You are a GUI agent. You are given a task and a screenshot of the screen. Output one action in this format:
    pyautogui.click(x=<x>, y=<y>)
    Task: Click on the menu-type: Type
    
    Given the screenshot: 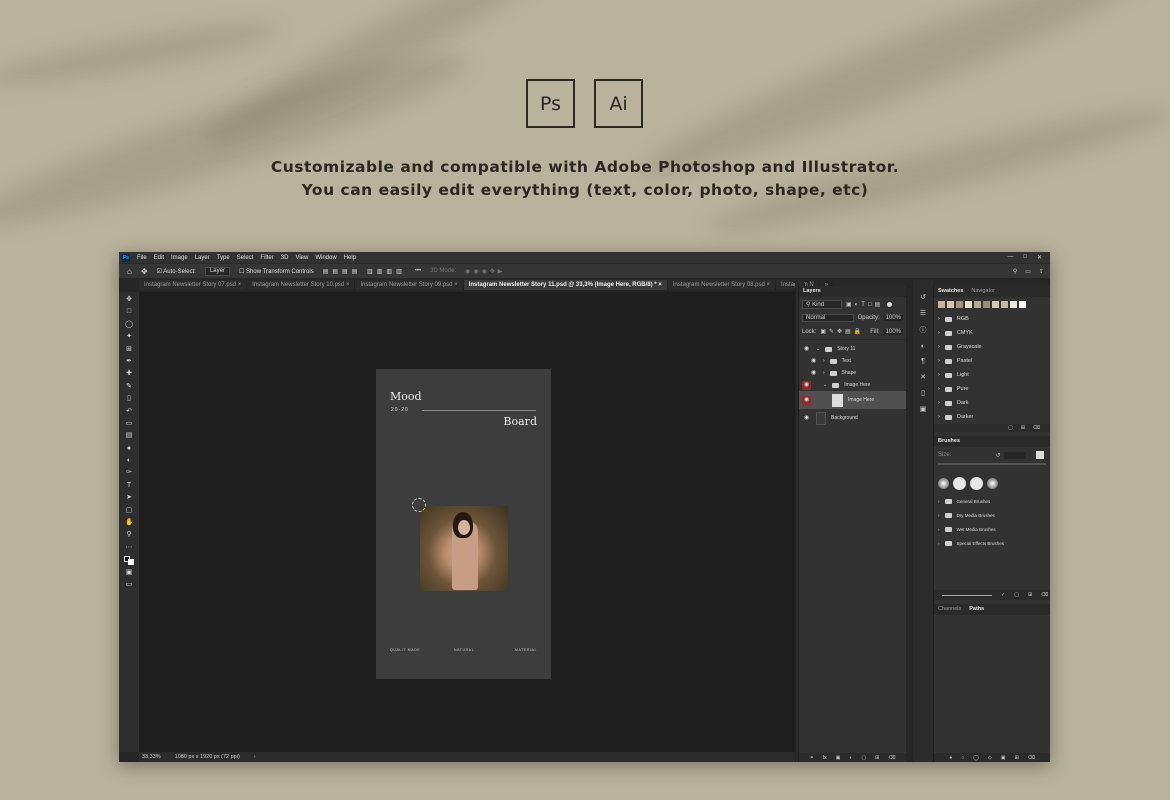 What is the action you would take?
    pyautogui.click(x=223, y=258)
    